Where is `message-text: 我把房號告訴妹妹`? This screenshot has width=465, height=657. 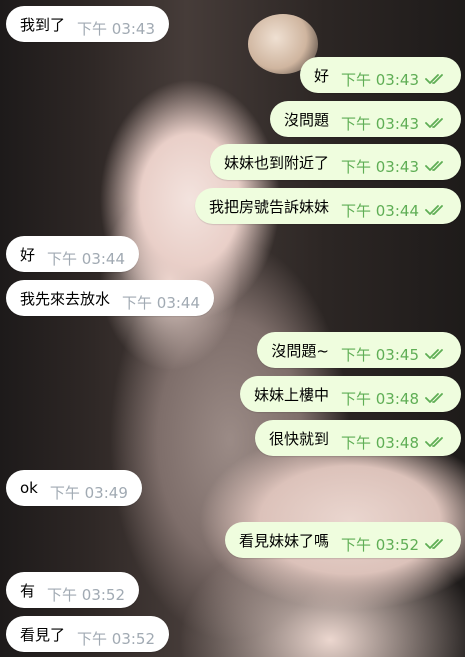
message-text: 我把房號告訴妹妹 is located at coordinates (268, 206).